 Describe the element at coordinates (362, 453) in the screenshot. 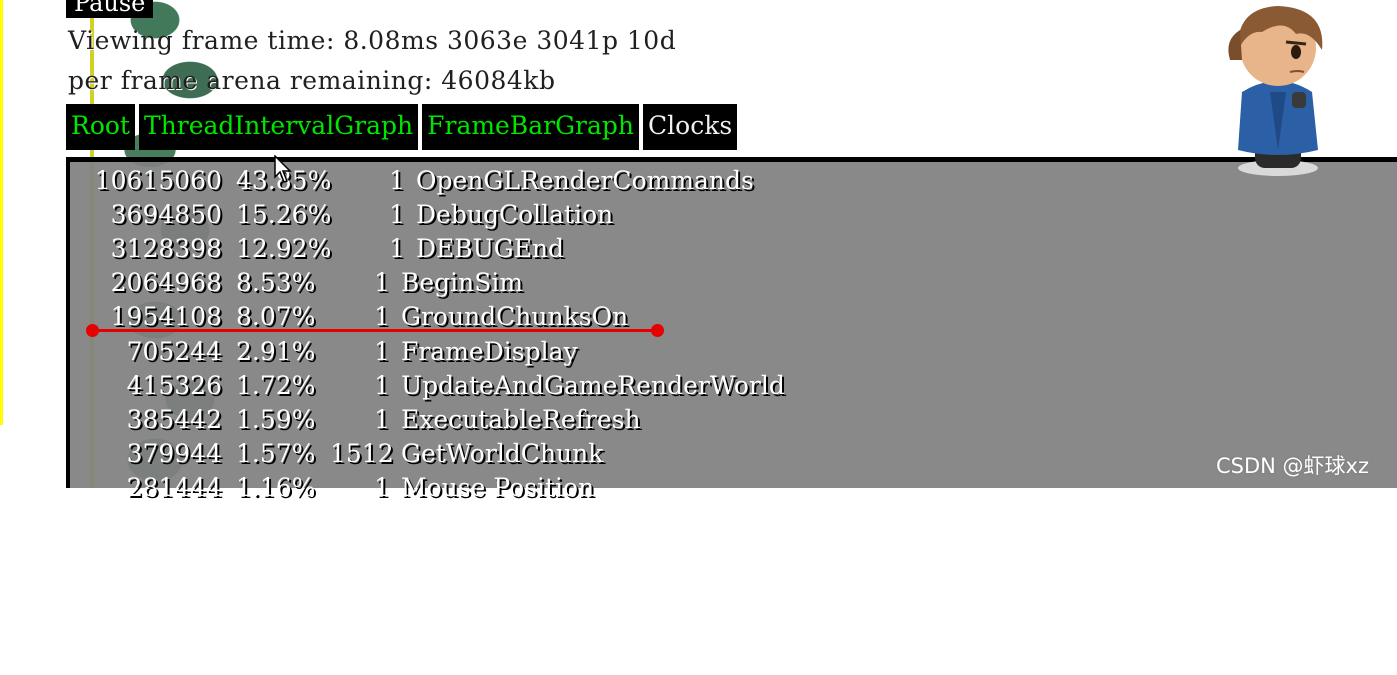

I see `row-count: 1512` at that location.